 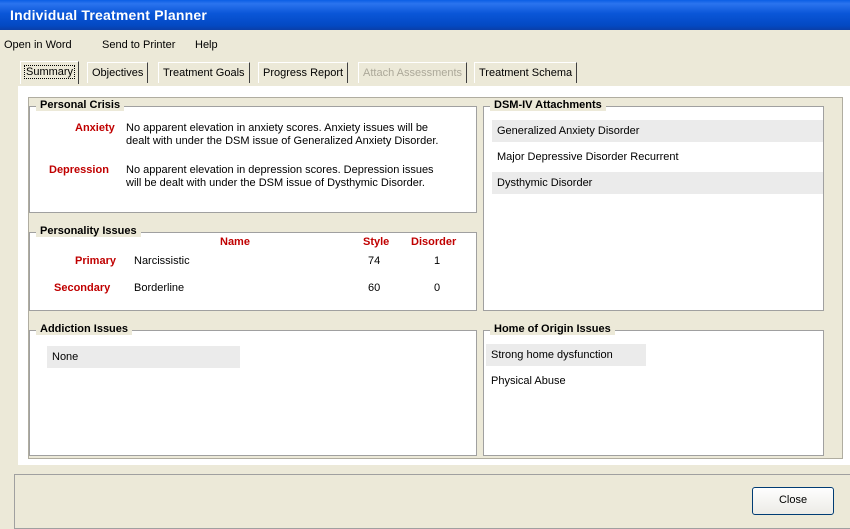 What do you see at coordinates (138, 45) in the screenshot?
I see `menu-send-to-printer: Send to Printer` at bounding box center [138, 45].